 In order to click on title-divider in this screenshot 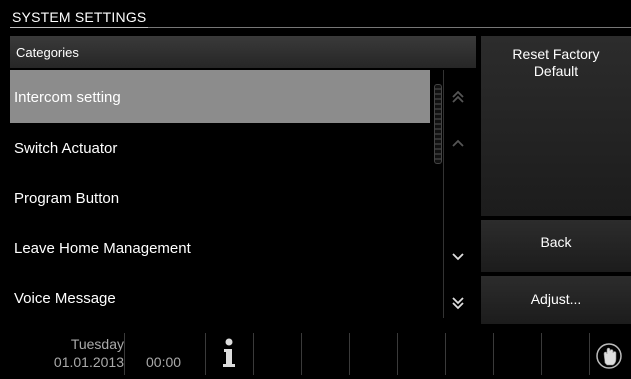, I will do `click(389, 27)`.